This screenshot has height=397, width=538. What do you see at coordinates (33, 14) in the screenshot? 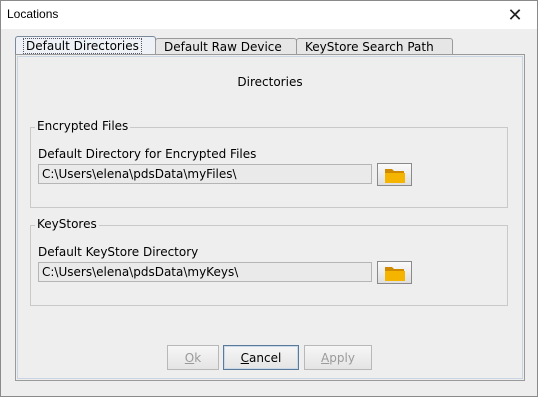
I see `window-title: Locations` at bounding box center [33, 14].